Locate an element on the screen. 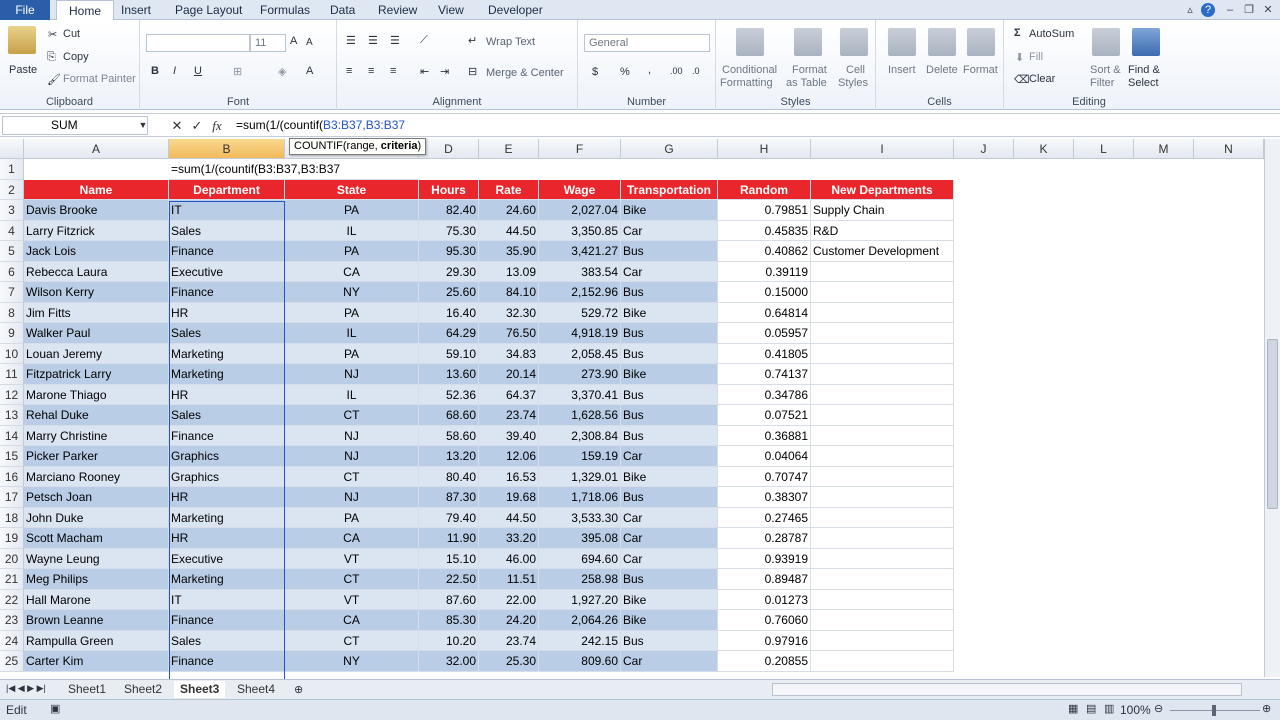  column-header-l: L is located at coordinates (1104, 149).